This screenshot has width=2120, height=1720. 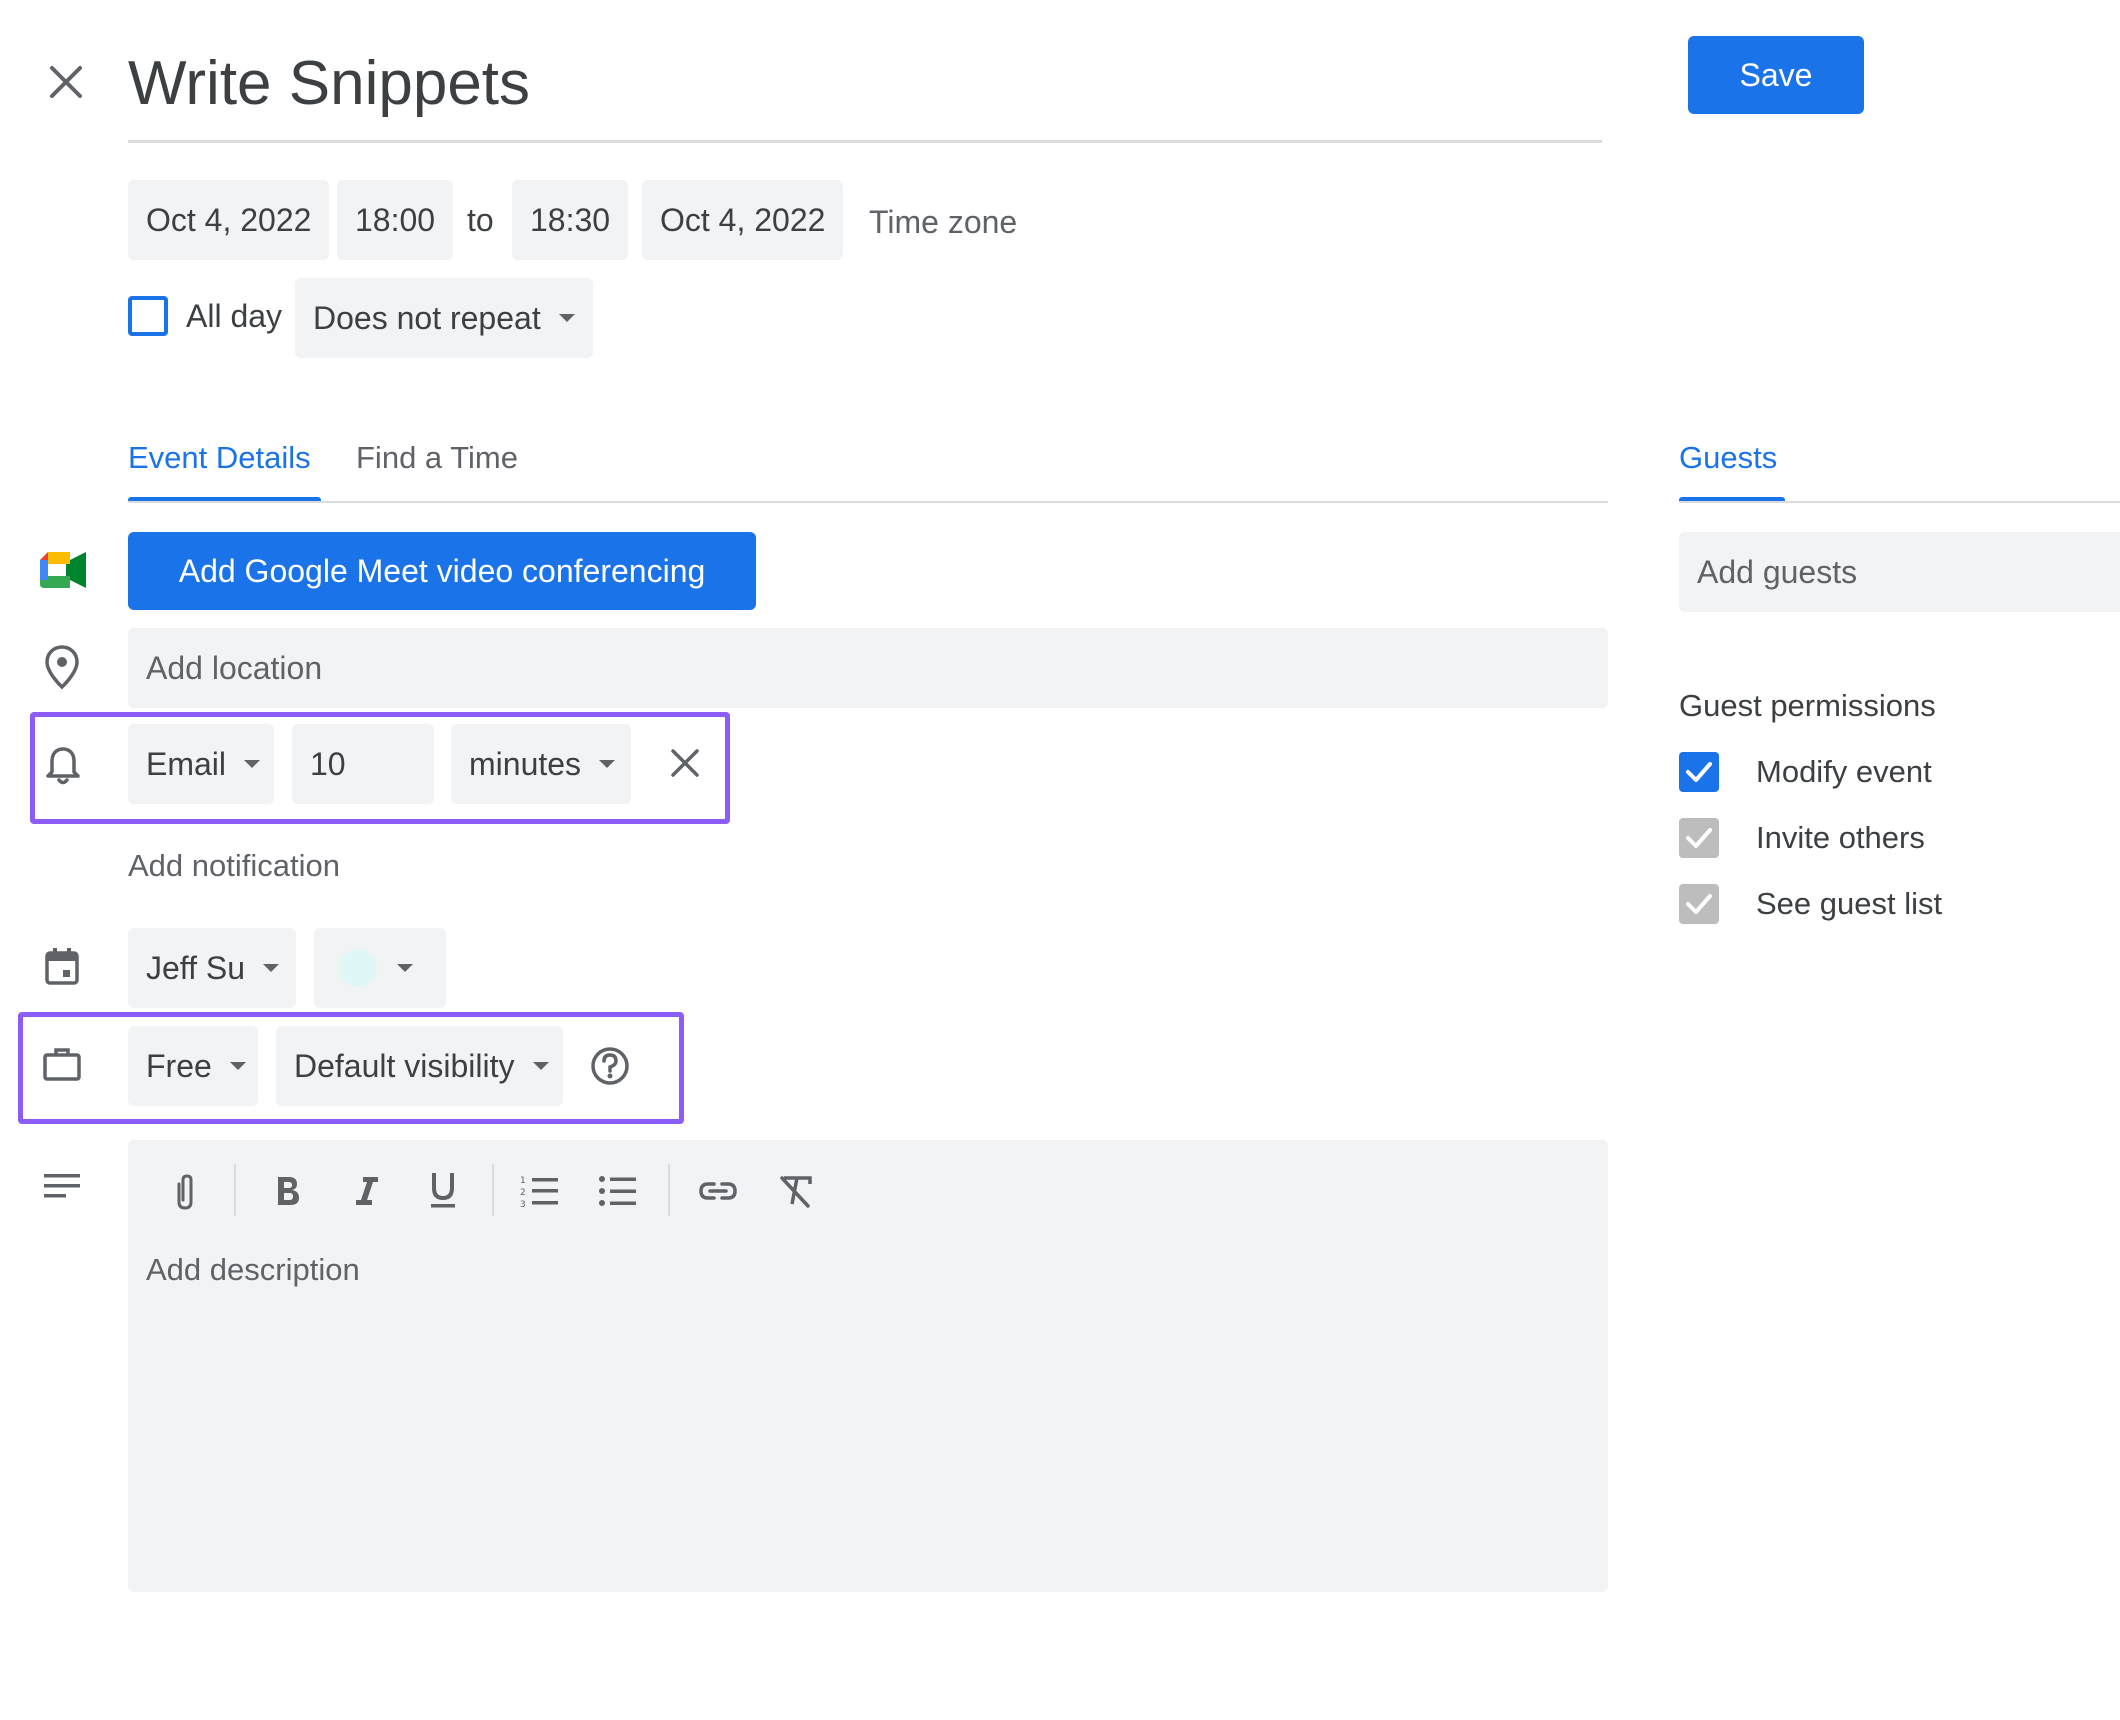 What do you see at coordinates (868, 668) in the screenshot?
I see `location-input: Add location` at bounding box center [868, 668].